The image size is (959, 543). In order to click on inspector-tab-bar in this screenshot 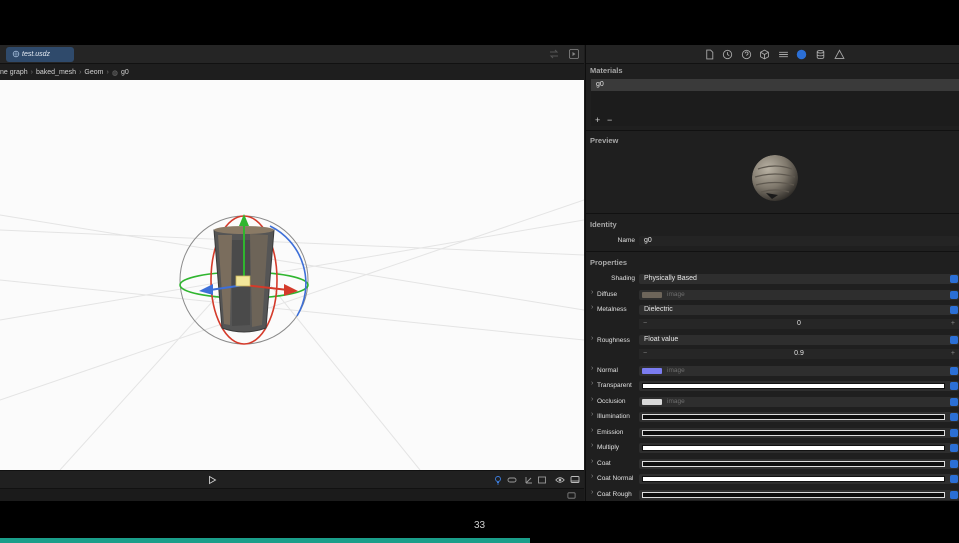, I will do `click(772, 54)`.